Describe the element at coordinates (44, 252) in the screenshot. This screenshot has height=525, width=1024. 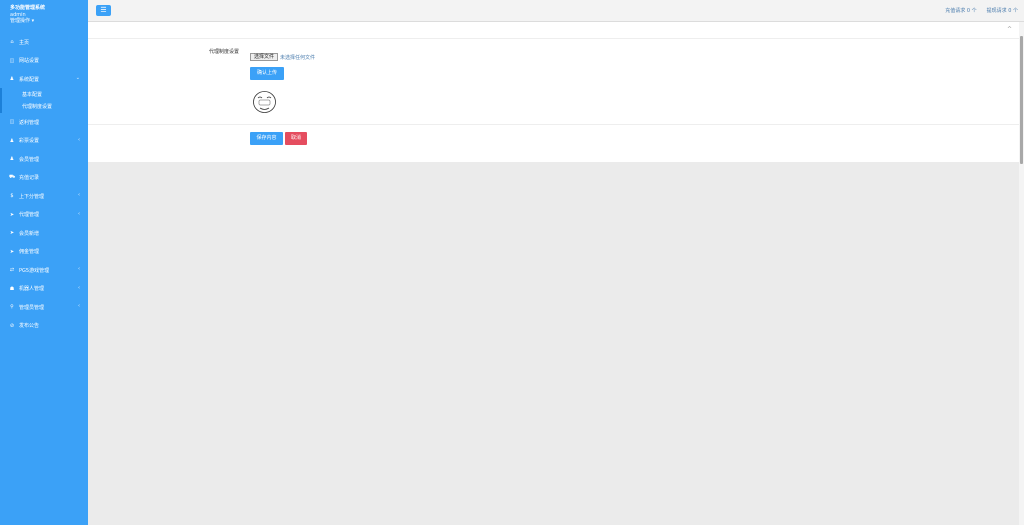
I see `sidebar-item-commission: ➤ 佣金管理` at that location.